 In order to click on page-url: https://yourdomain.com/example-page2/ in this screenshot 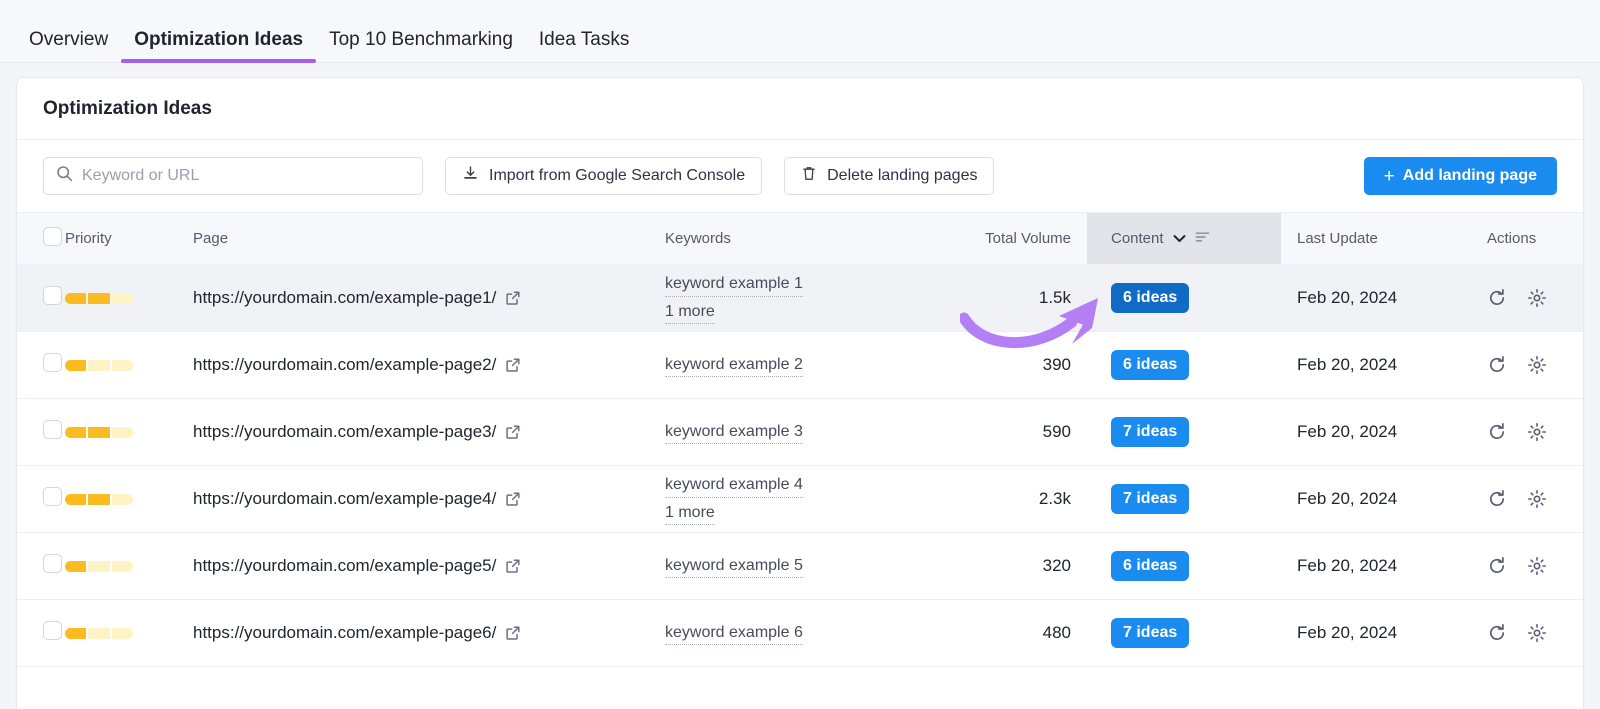, I will do `click(345, 364)`.